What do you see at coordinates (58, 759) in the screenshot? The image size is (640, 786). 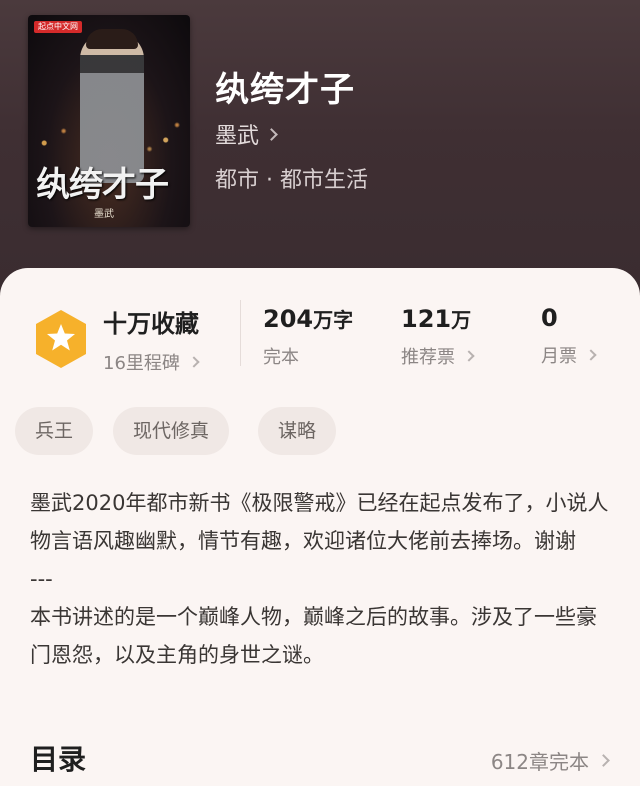 I see `toc-title: 目录` at bounding box center [58, 759].